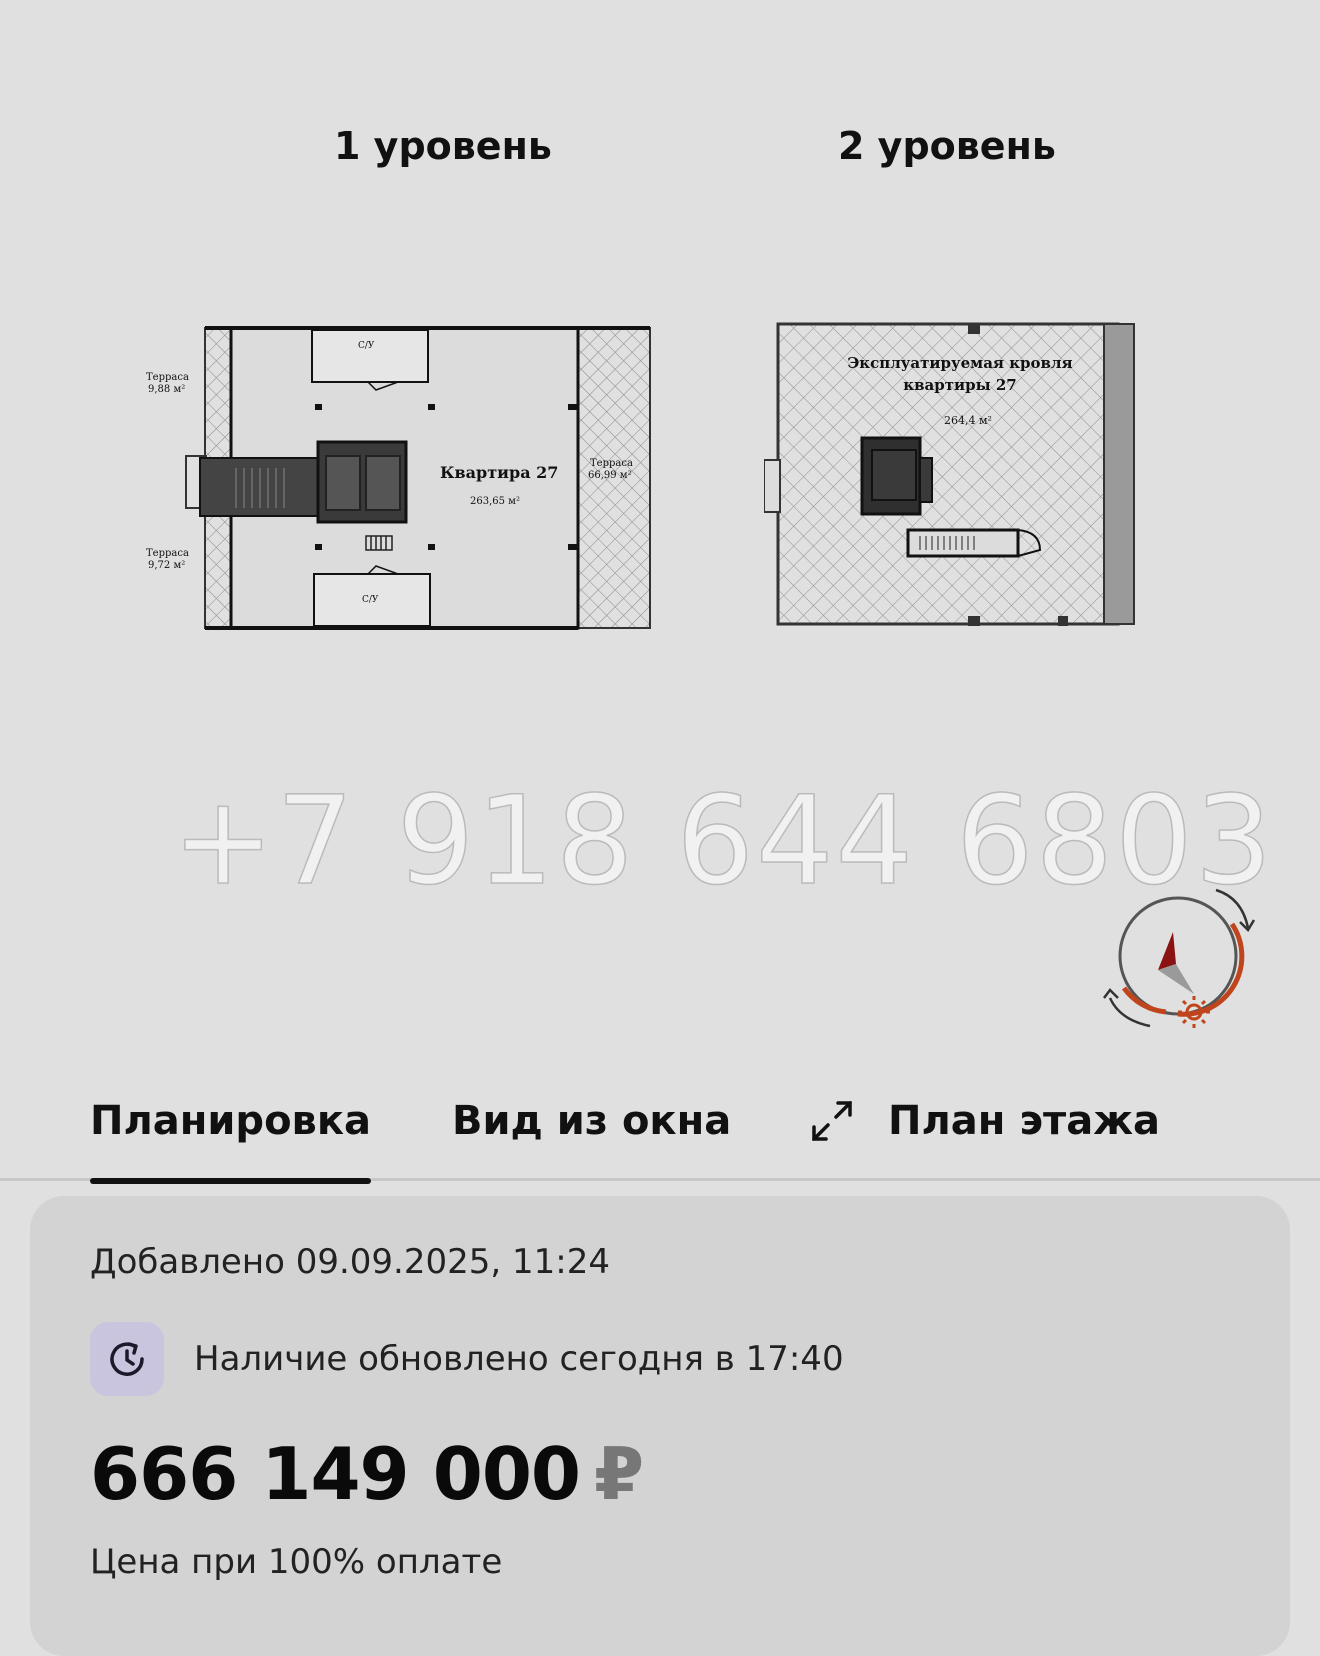  Describe the element at coordinates (619, 1474) in the screenshot. I see `currency-symbol: ₽` at that location.